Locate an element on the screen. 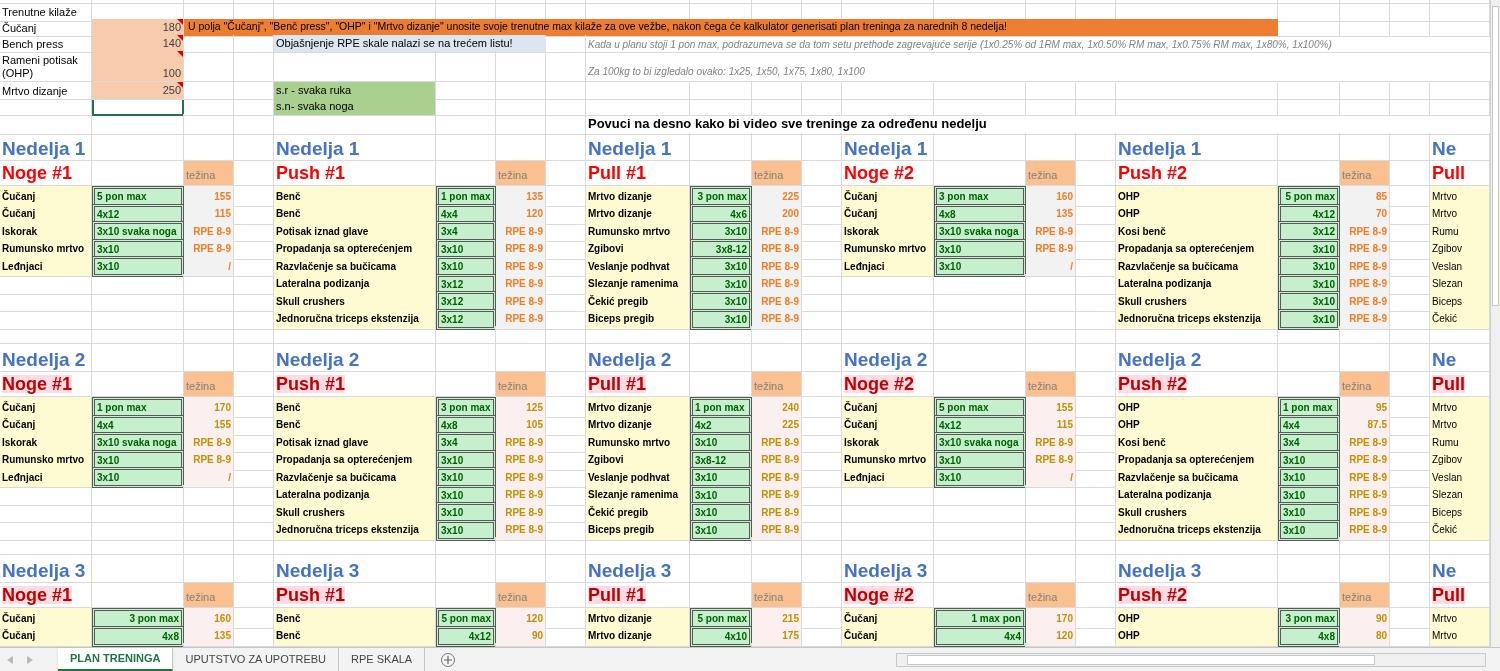  exercise-name: Mrtvo is located at coordinates (1460, 636).